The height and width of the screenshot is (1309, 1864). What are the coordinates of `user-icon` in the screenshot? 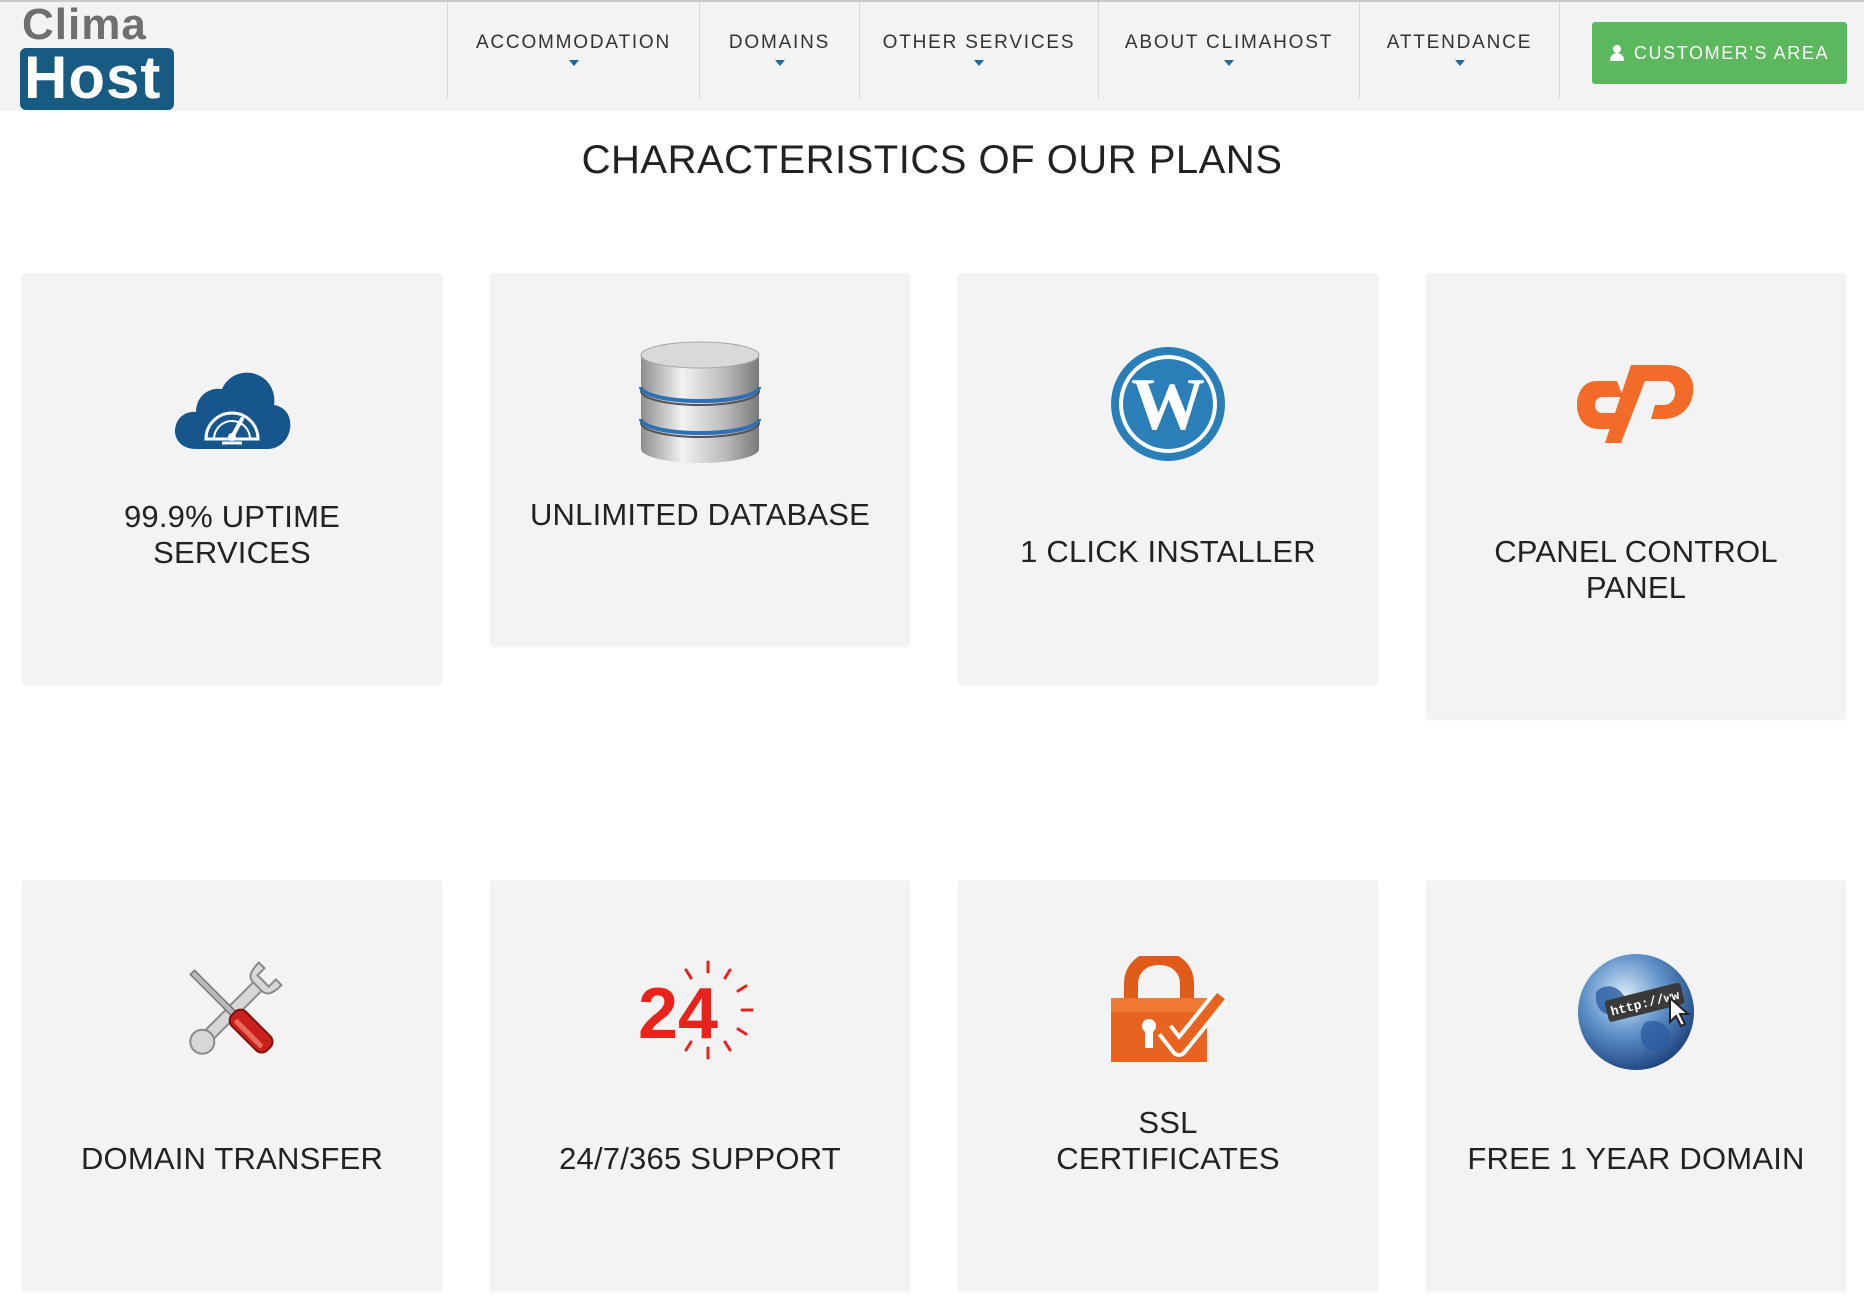 It's located at (1616, 53).